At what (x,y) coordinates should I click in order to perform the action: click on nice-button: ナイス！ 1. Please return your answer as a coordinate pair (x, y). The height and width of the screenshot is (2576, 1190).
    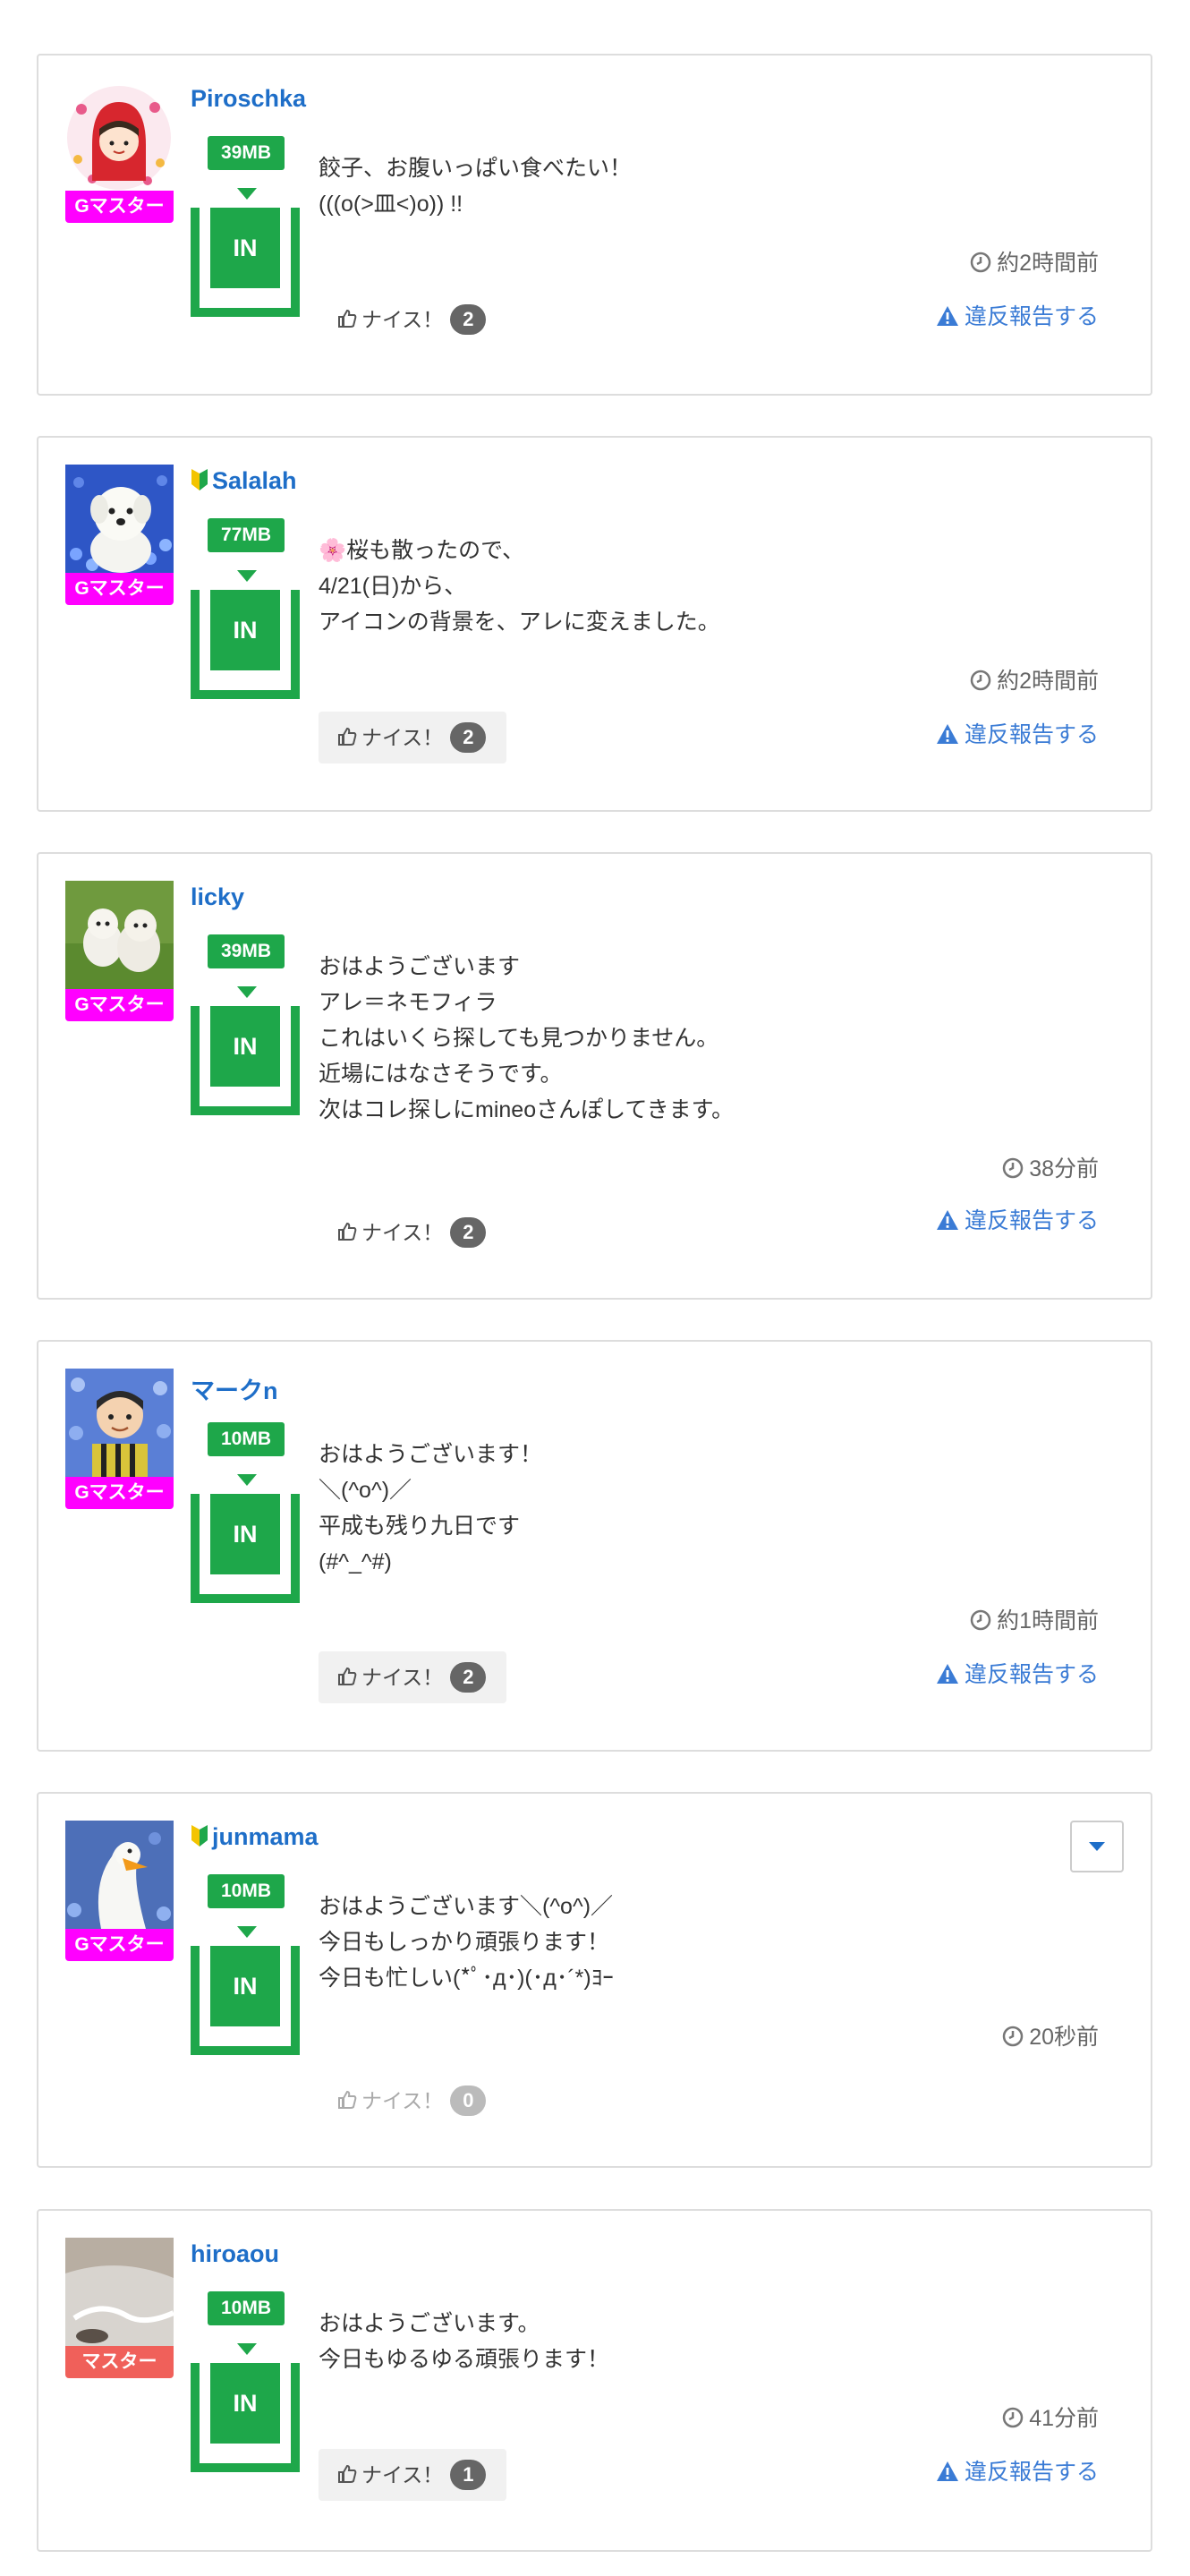
    Looking at the image, I should click on (413, 2475).